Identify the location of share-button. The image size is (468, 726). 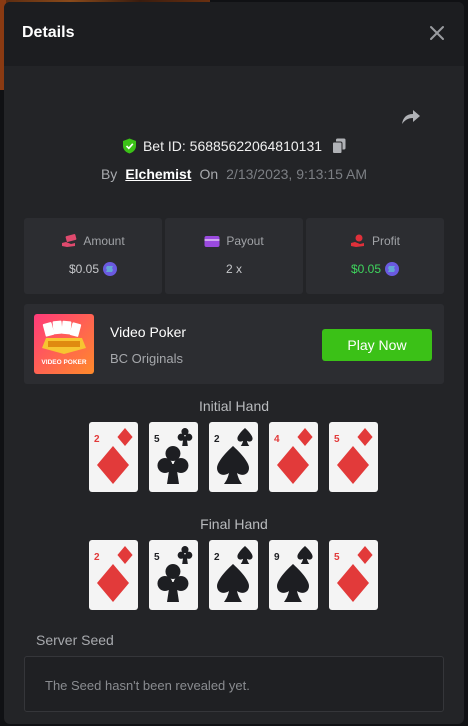
(411, 117).